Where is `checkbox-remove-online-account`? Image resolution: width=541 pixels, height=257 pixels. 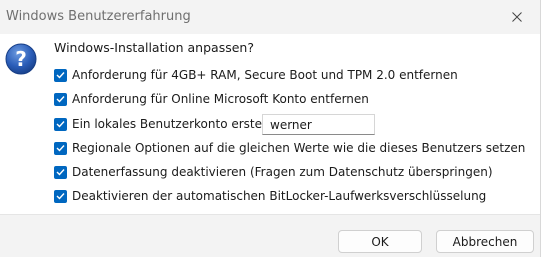 checkbox-remove-online-account is located at coordinates (60, 99).